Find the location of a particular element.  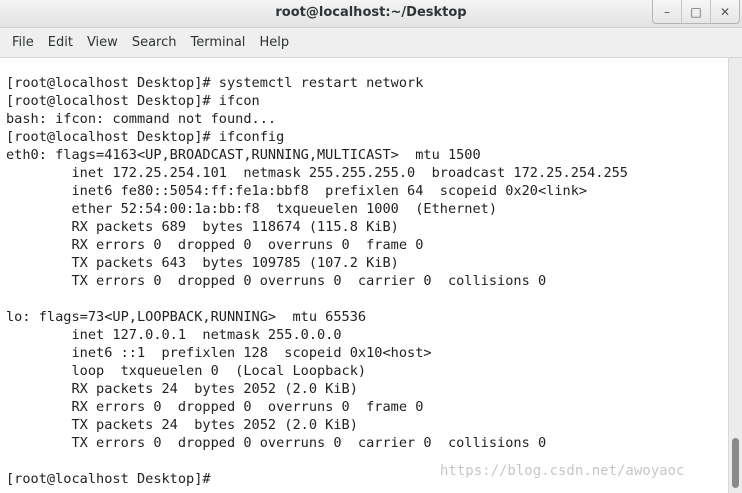

maximize-button: □ is located at coordinates (696, 11).